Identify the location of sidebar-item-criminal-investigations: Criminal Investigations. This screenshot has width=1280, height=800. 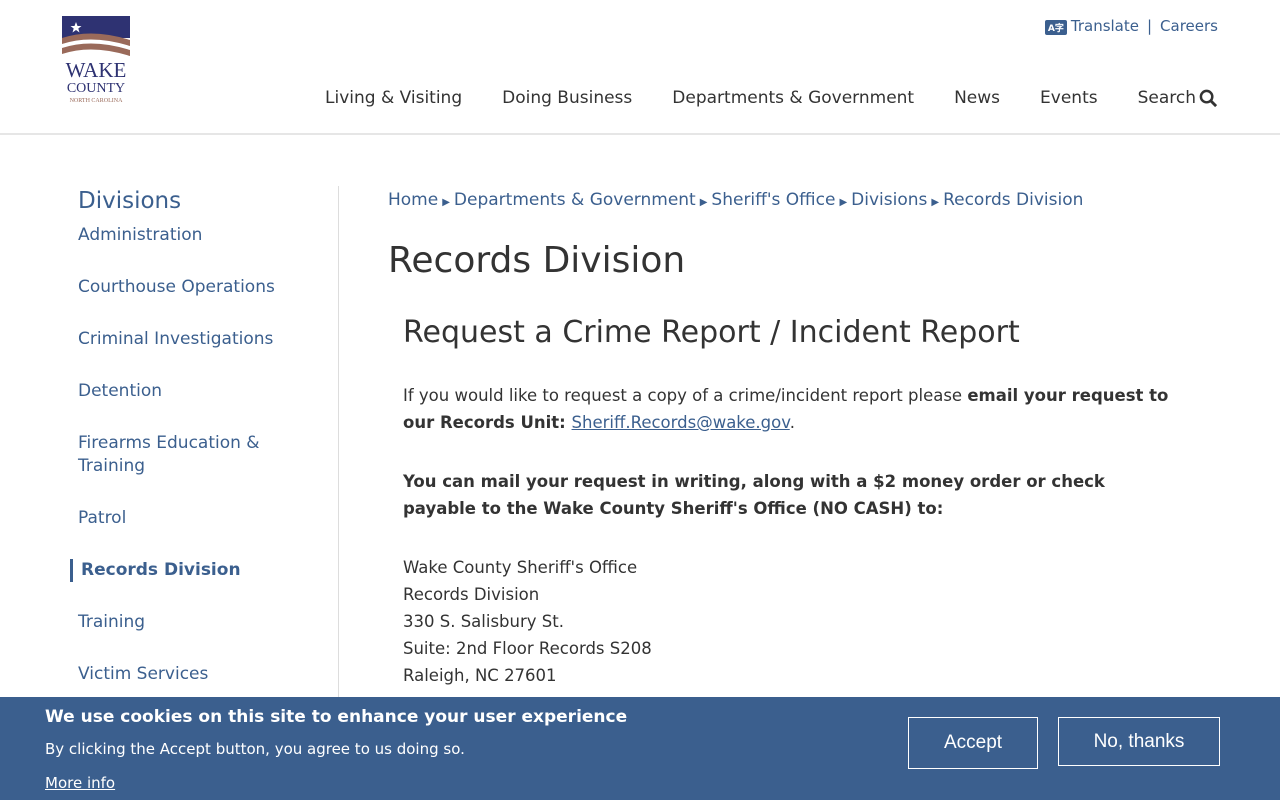
(178, 339).